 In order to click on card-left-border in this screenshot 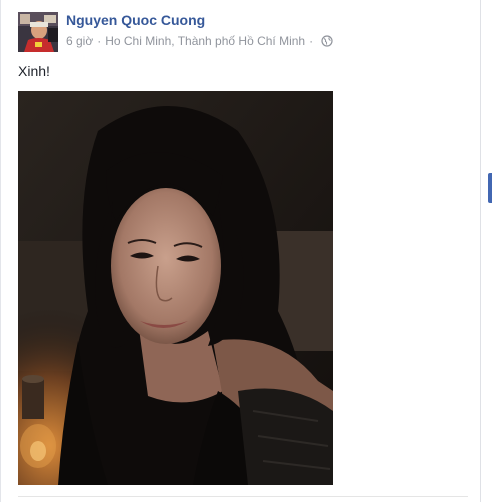, I will do `click(0, 251)`.